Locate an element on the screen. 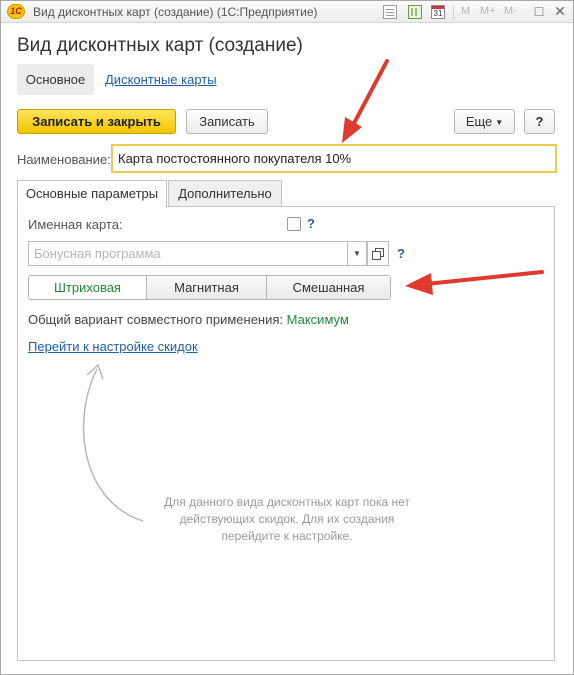  bonus-program-input is located at coordinates (188, 253).